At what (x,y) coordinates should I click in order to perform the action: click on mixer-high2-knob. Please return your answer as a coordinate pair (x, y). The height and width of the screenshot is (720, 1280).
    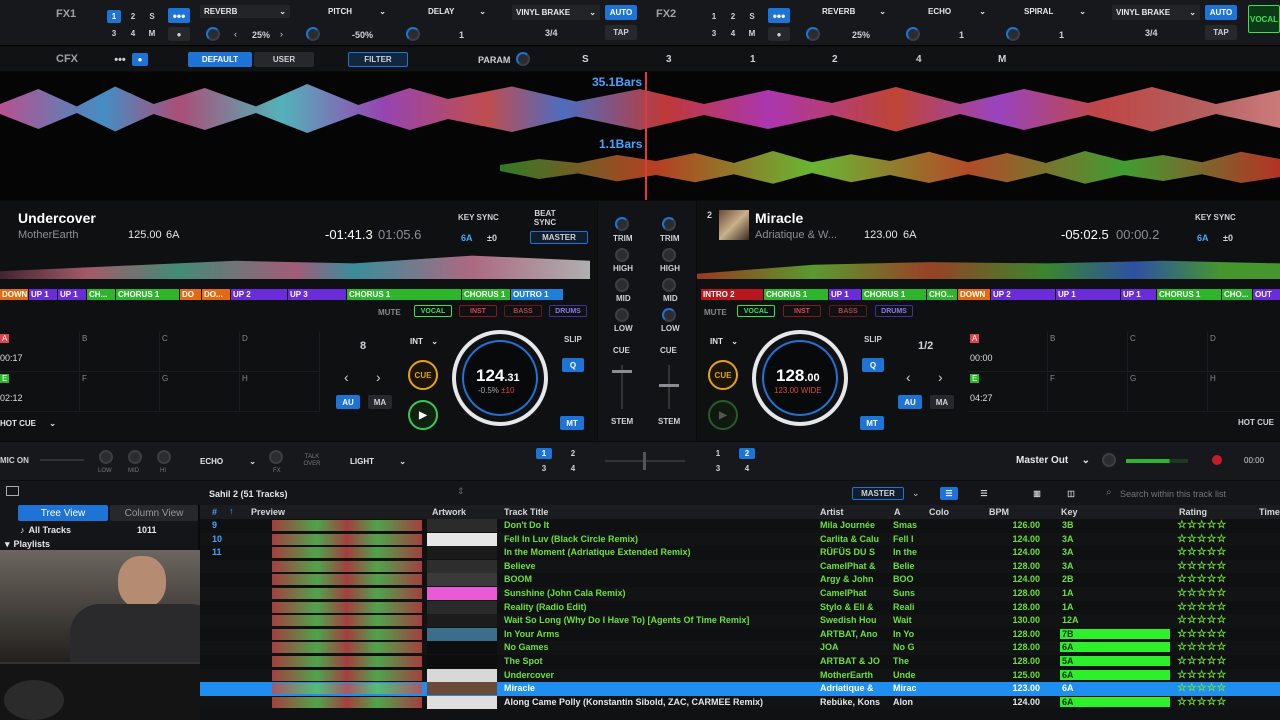
    Looking at the image, I should click on (669, 255).